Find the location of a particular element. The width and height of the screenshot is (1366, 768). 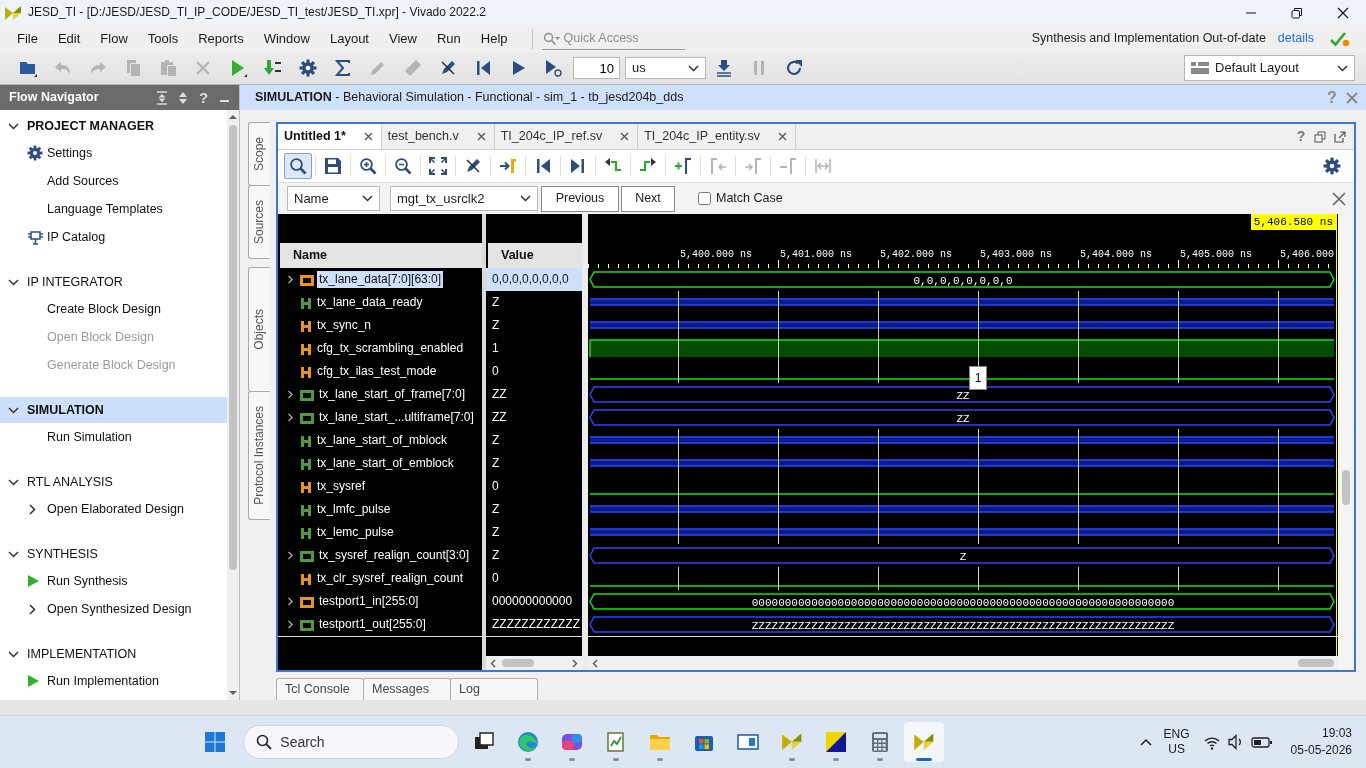

signal-name: tx_lane_start_...ultiframe[7:0] is located at coordinates (396, 417).